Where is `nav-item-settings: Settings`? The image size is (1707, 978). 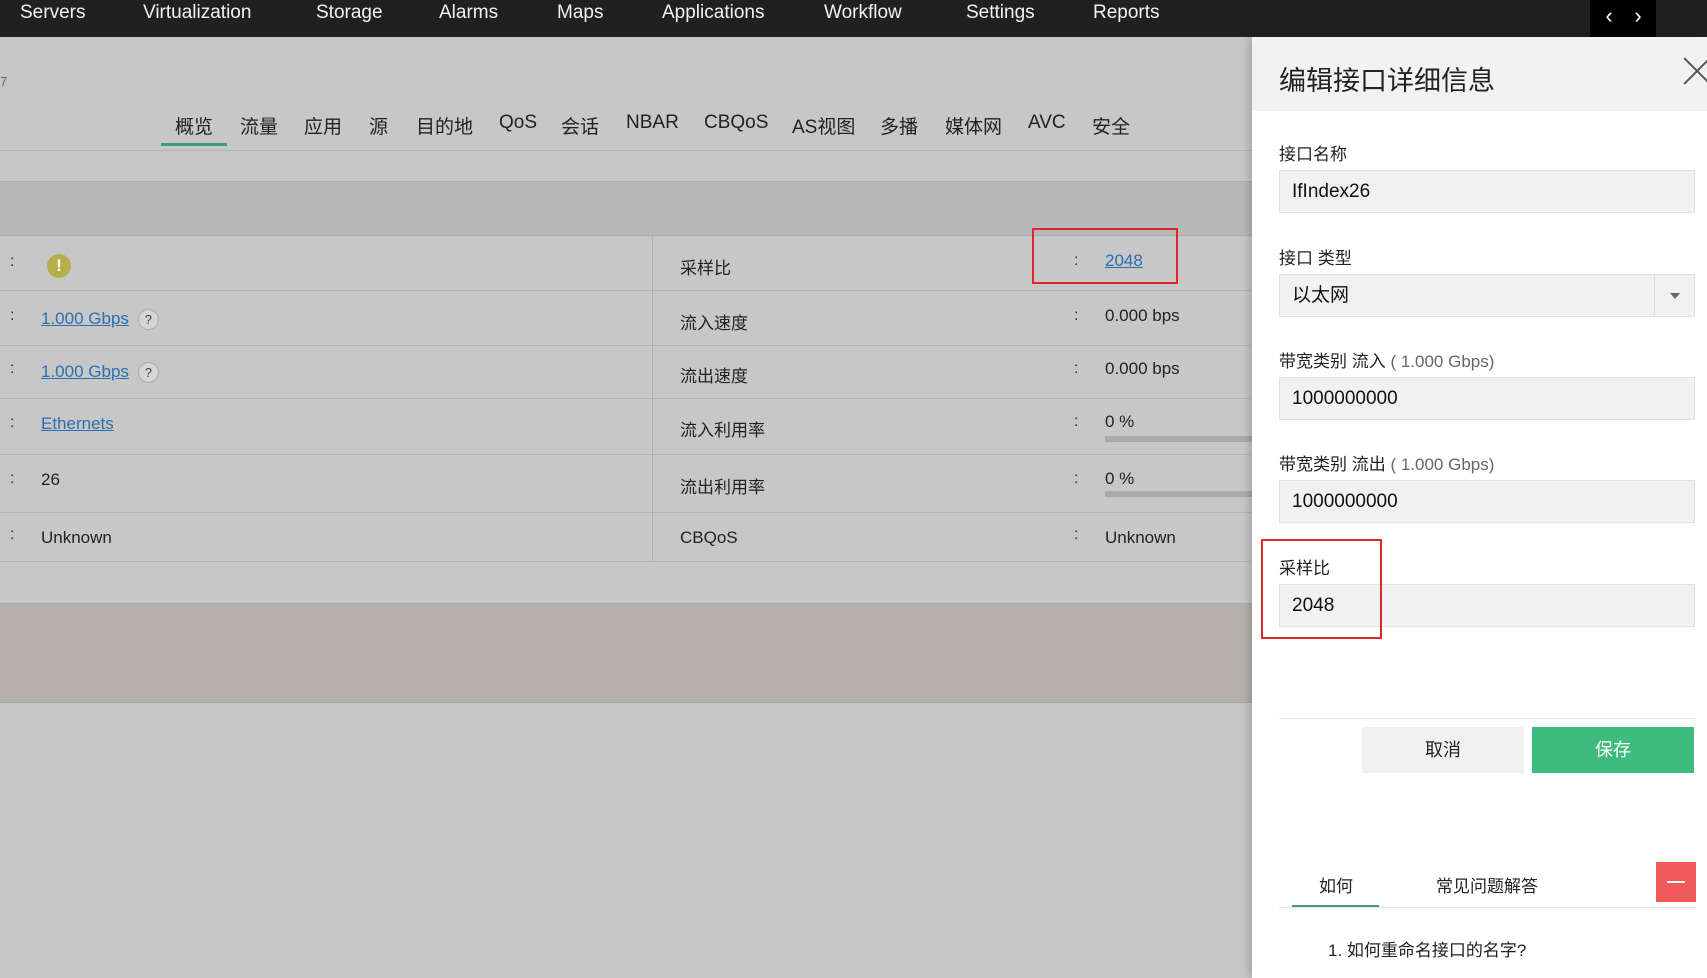
nav-item-settings: Settings is located at coordinates (1000, 13).